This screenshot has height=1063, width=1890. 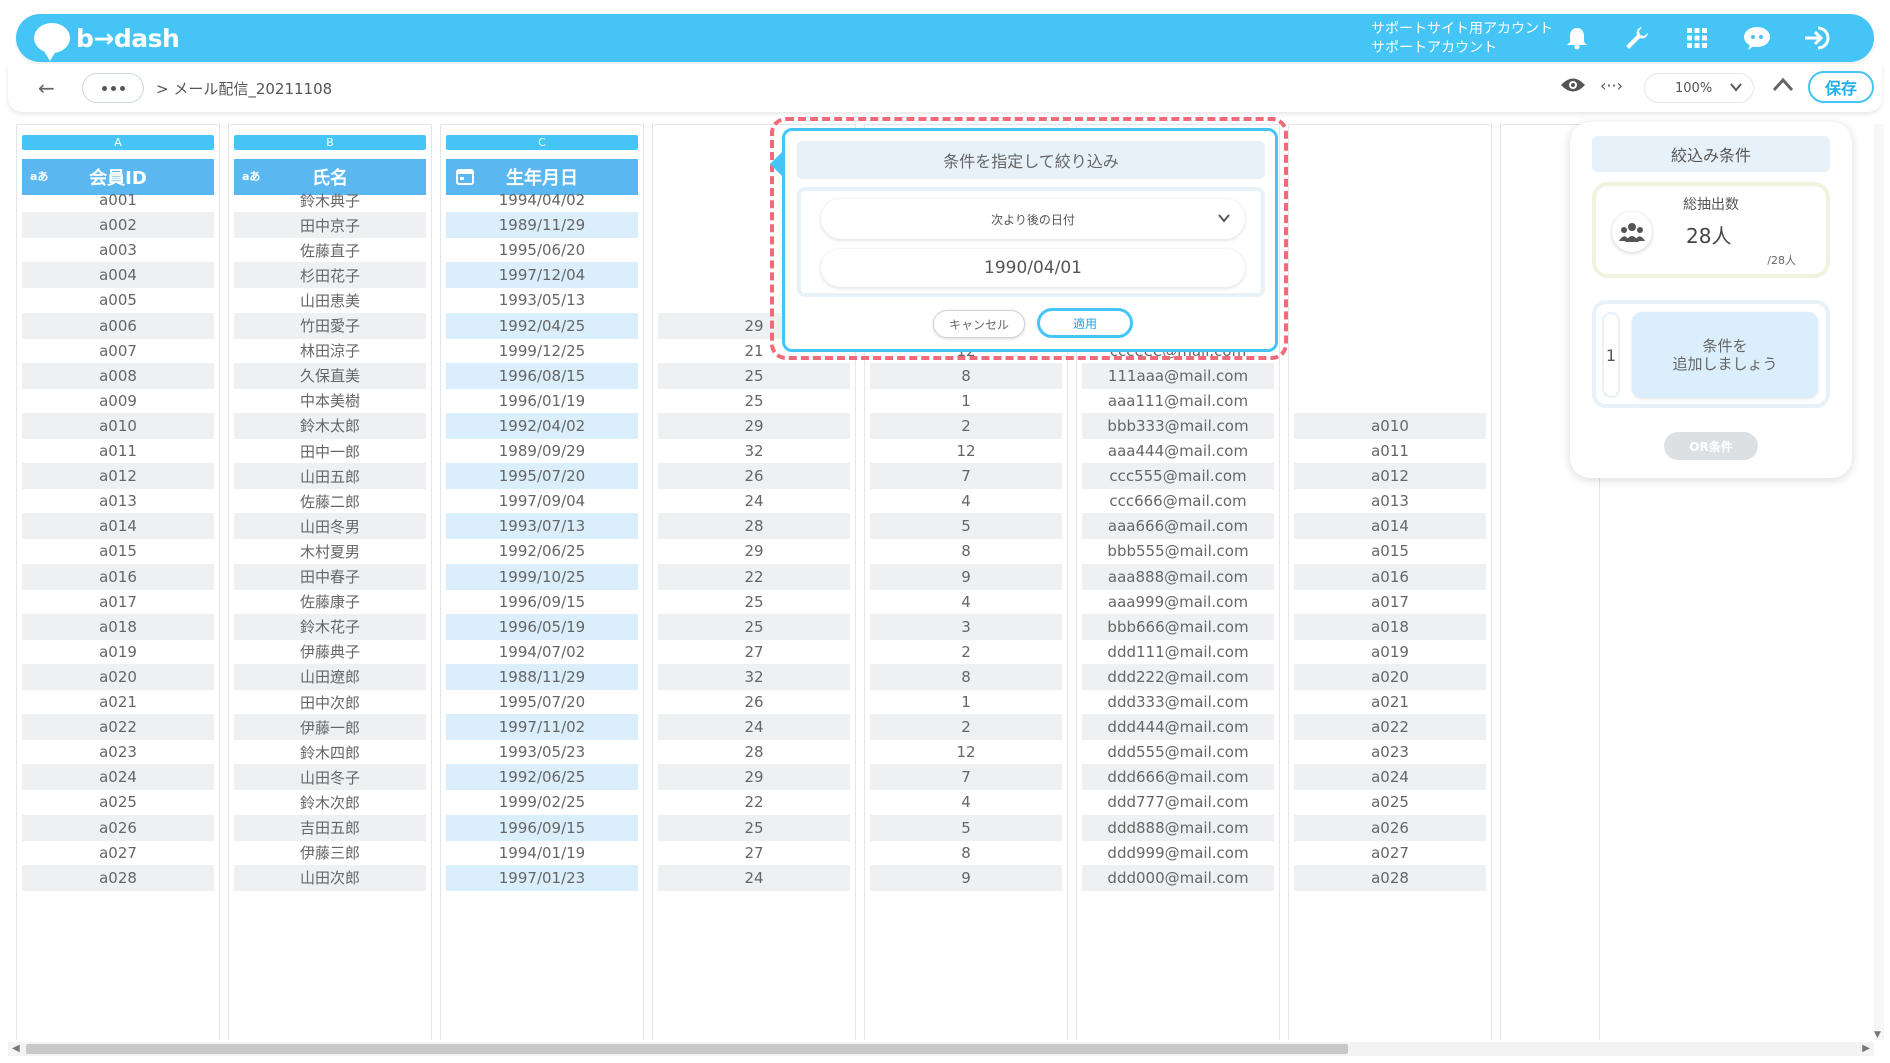 I want to click on table-cell: a015, so click(x=1390, y=551).